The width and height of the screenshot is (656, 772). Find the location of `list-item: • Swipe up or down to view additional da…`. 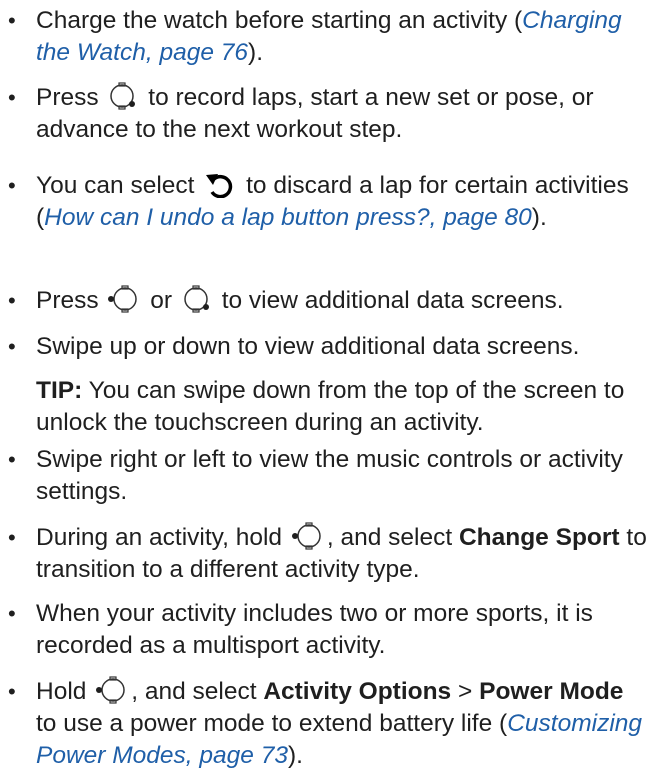

list-item: • Swipe up or down to view additional da… is located at coordinates (328, 385).